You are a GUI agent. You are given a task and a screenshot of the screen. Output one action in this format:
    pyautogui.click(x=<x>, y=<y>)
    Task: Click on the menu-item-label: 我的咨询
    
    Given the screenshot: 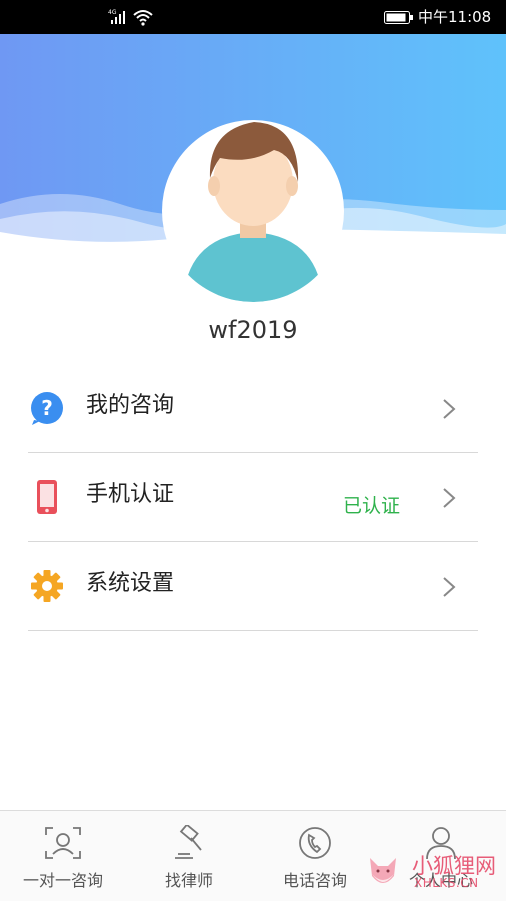 What is the action you would take?
    pyautogui.click(x=130, y=405)
    